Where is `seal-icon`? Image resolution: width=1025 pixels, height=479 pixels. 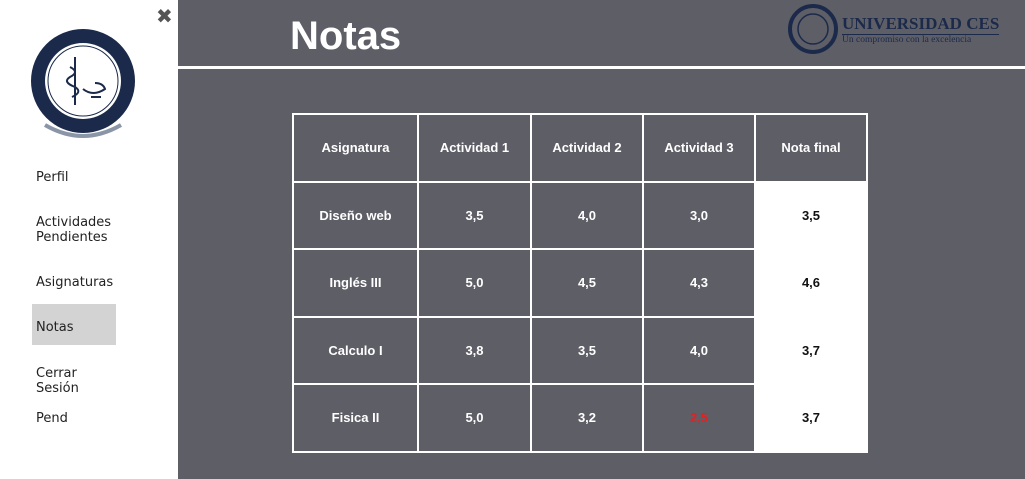
seal-icon is located at coordinates (813, 29).